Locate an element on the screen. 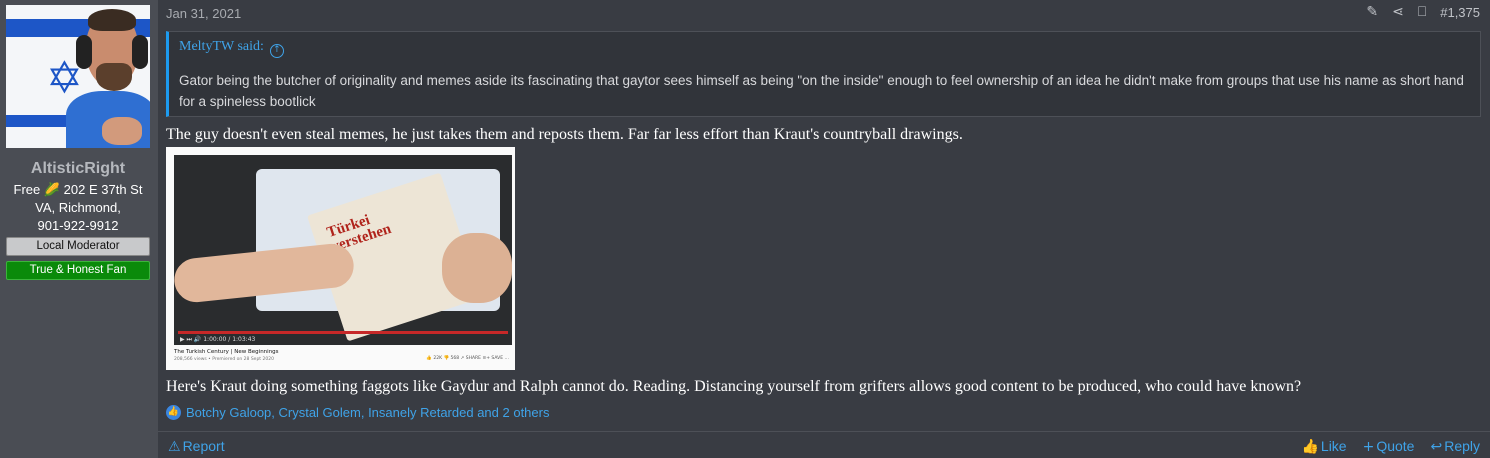 This screenshot has height=458, width=1490. report-button: ⚠ Report is located at coordinates (196, 446).